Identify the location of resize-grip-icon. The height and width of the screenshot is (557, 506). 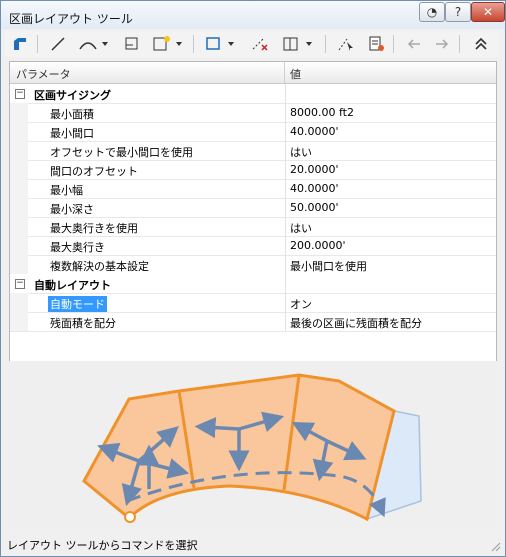
(496, 547).